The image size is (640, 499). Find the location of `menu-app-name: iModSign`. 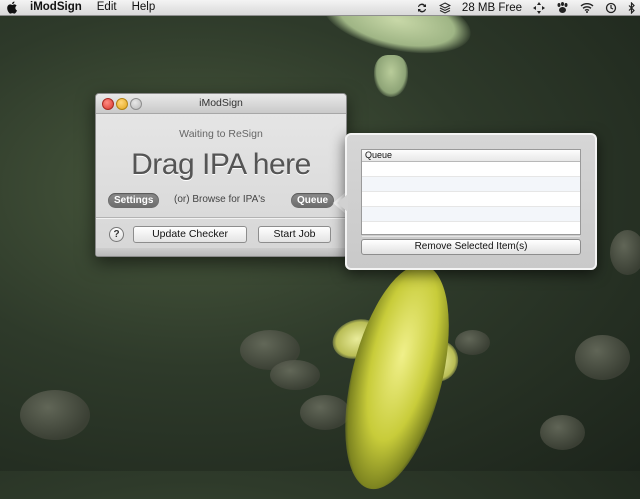

menu-app-name: iModSign is located at coordinates (56, 7).